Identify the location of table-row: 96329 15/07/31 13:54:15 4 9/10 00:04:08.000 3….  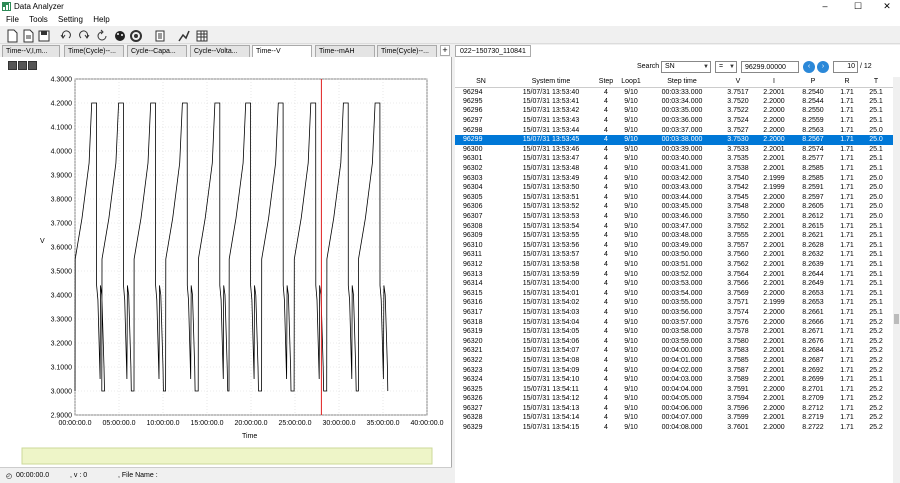
(674, 428).